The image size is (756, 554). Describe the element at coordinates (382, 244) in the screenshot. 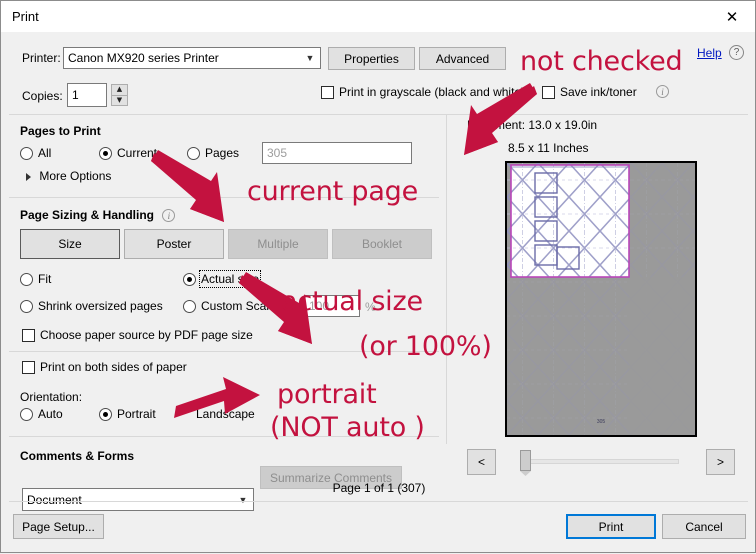

I see `booklet-button: Booklet` at that location.